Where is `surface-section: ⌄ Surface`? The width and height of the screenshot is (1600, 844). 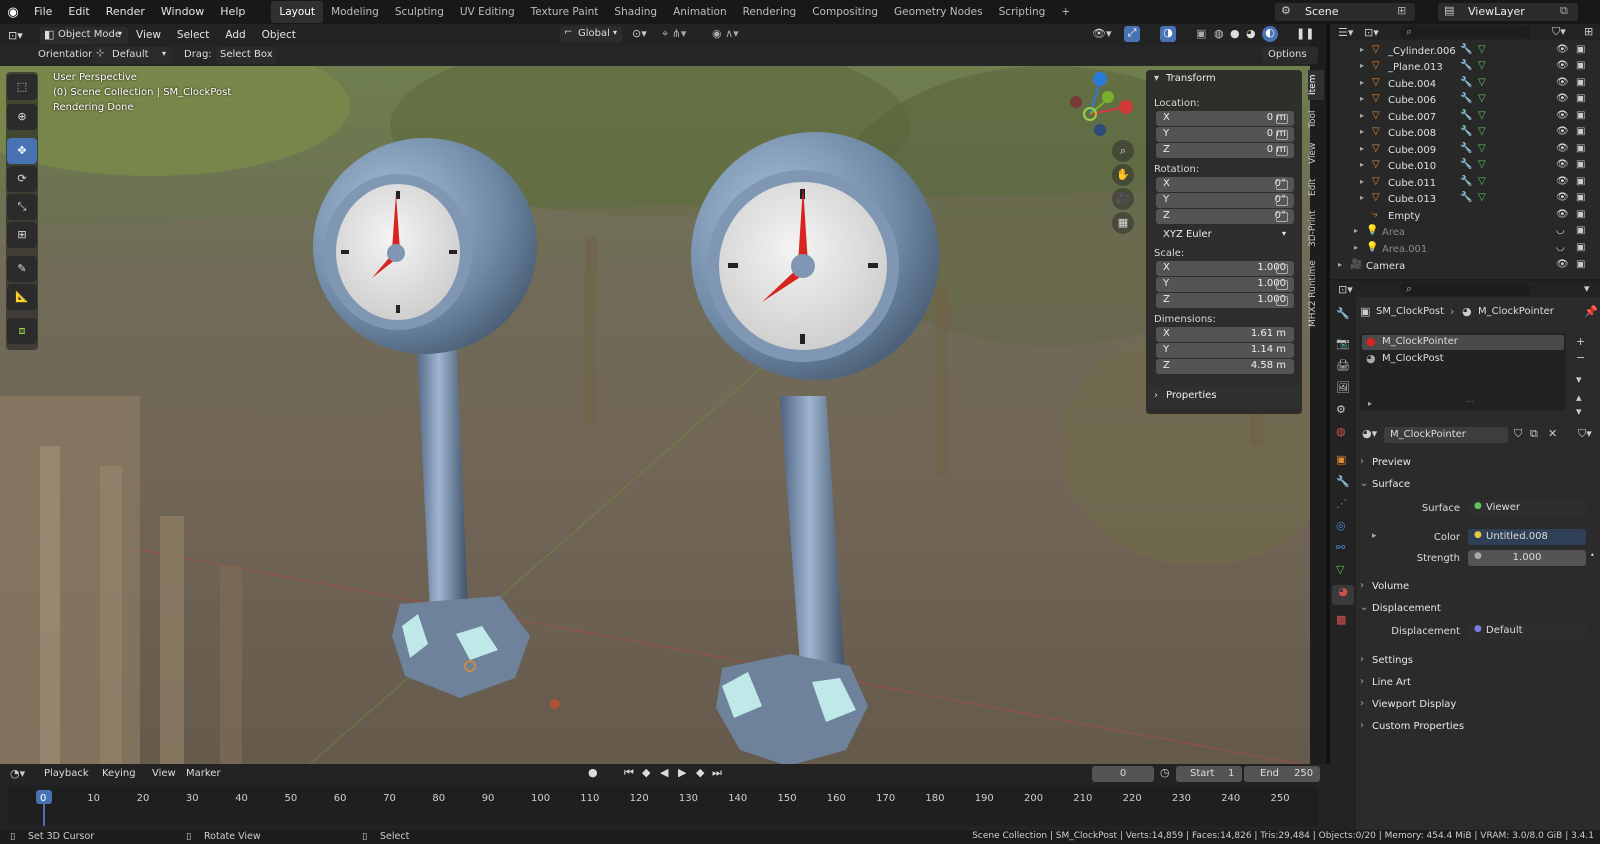
surface-section: ⌄ Surface is located at coordinates (1476, 485).